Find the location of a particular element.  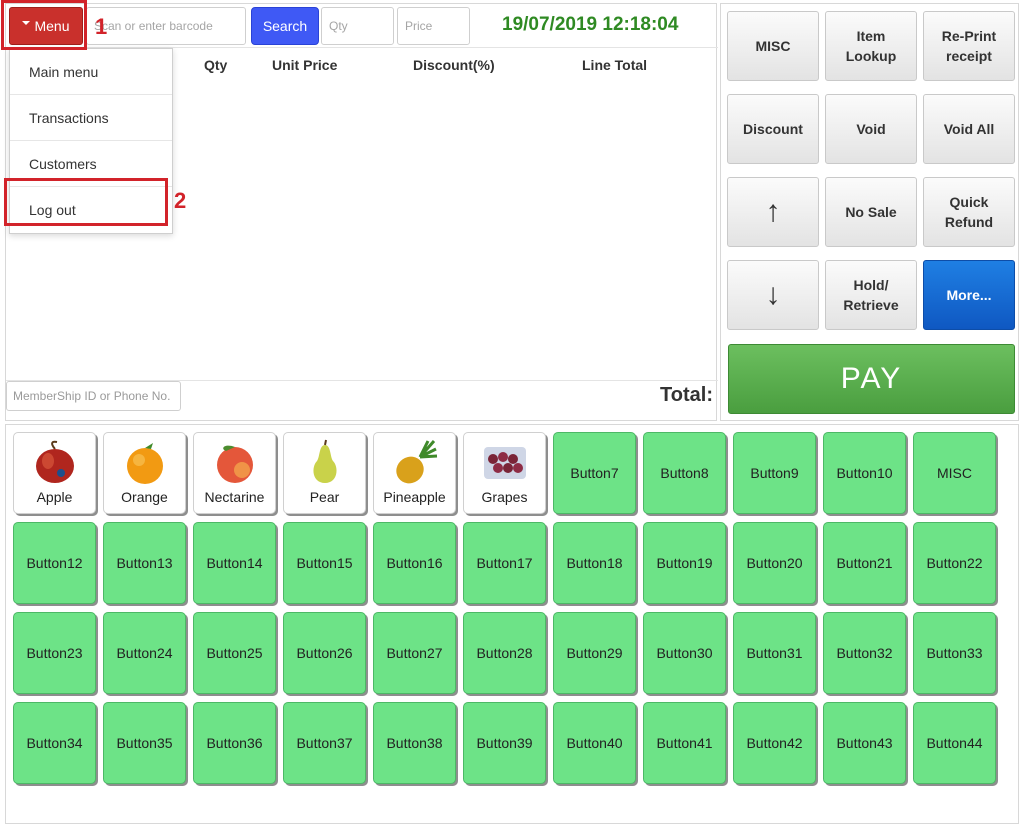

product-label: Grapes is located at coordinates (504, 497).